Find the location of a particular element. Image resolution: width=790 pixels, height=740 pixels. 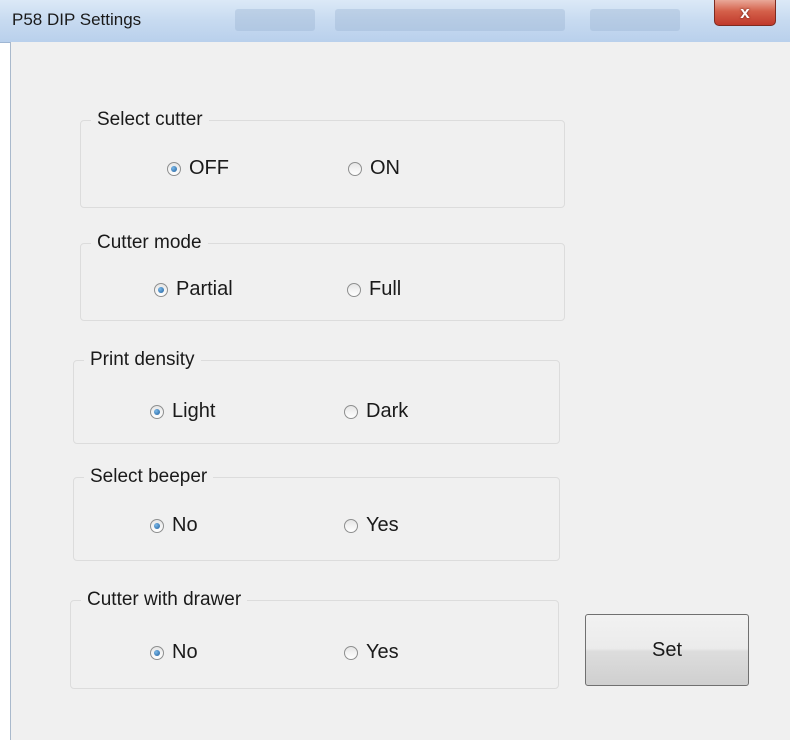

radio-label: Full is located at coordinates (385, 289).